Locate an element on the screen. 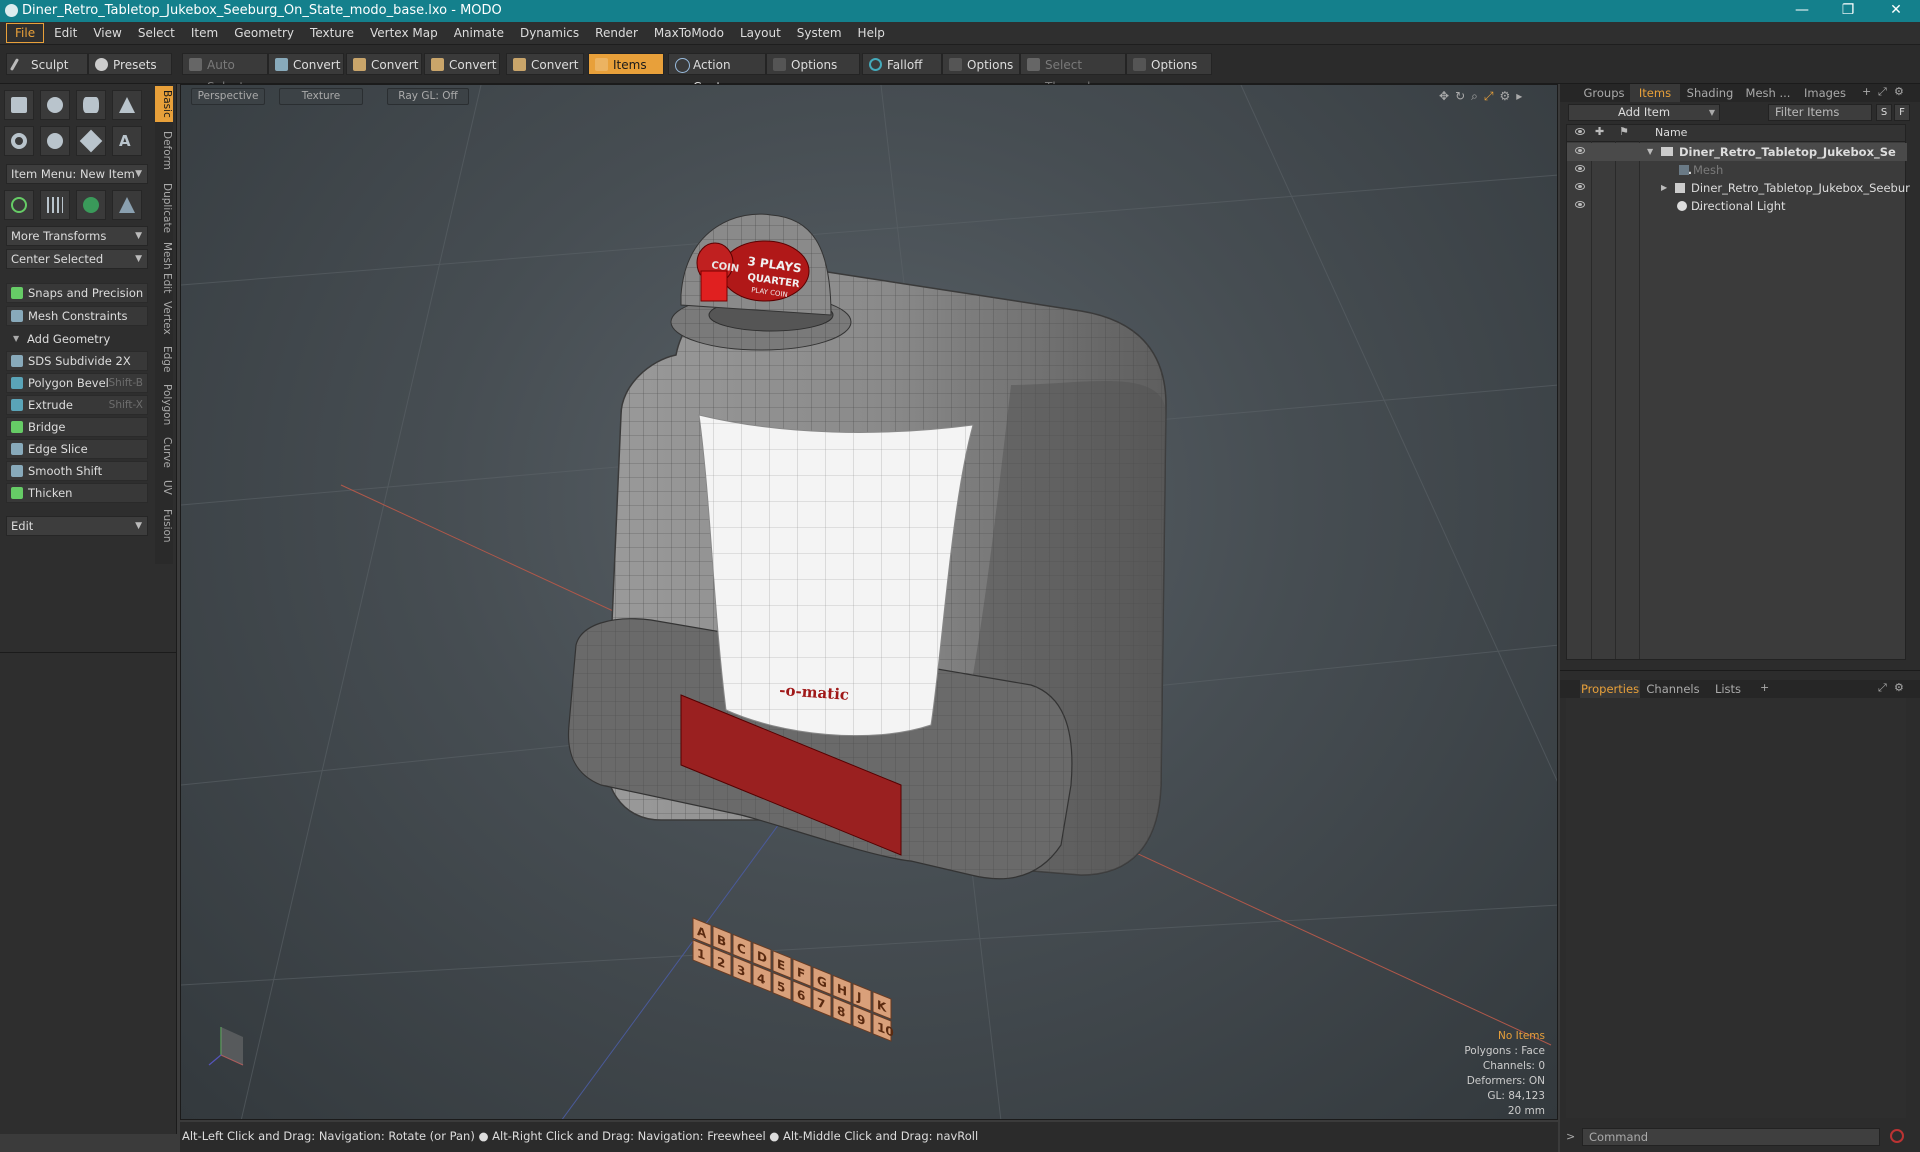  mesh-constraints-button: Mesh Constraints is located at coordinates (77, 316).